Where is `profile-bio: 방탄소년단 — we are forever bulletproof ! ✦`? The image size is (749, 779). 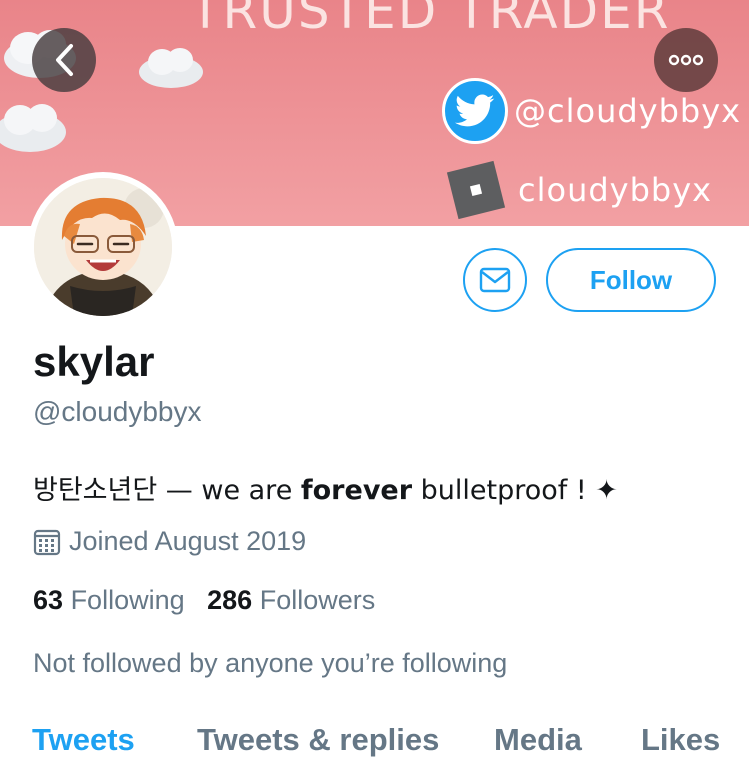 profile-bio: 방탄소년단 — we are forever bulletproof ! ✦ is located at coordinates (325, 487).